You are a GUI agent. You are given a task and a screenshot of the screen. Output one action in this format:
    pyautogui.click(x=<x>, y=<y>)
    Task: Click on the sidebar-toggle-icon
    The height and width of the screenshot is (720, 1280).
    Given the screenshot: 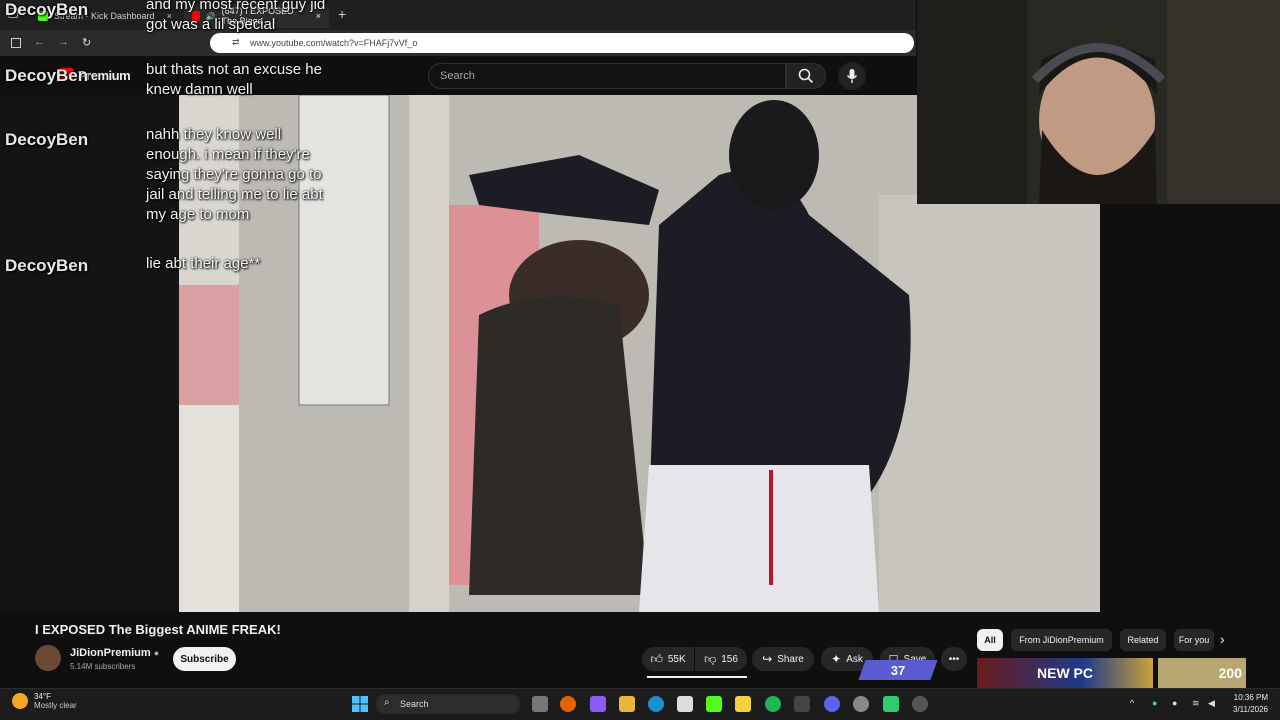 What is the action you would take?
    pyautogui.click(x=16, y=43)
    